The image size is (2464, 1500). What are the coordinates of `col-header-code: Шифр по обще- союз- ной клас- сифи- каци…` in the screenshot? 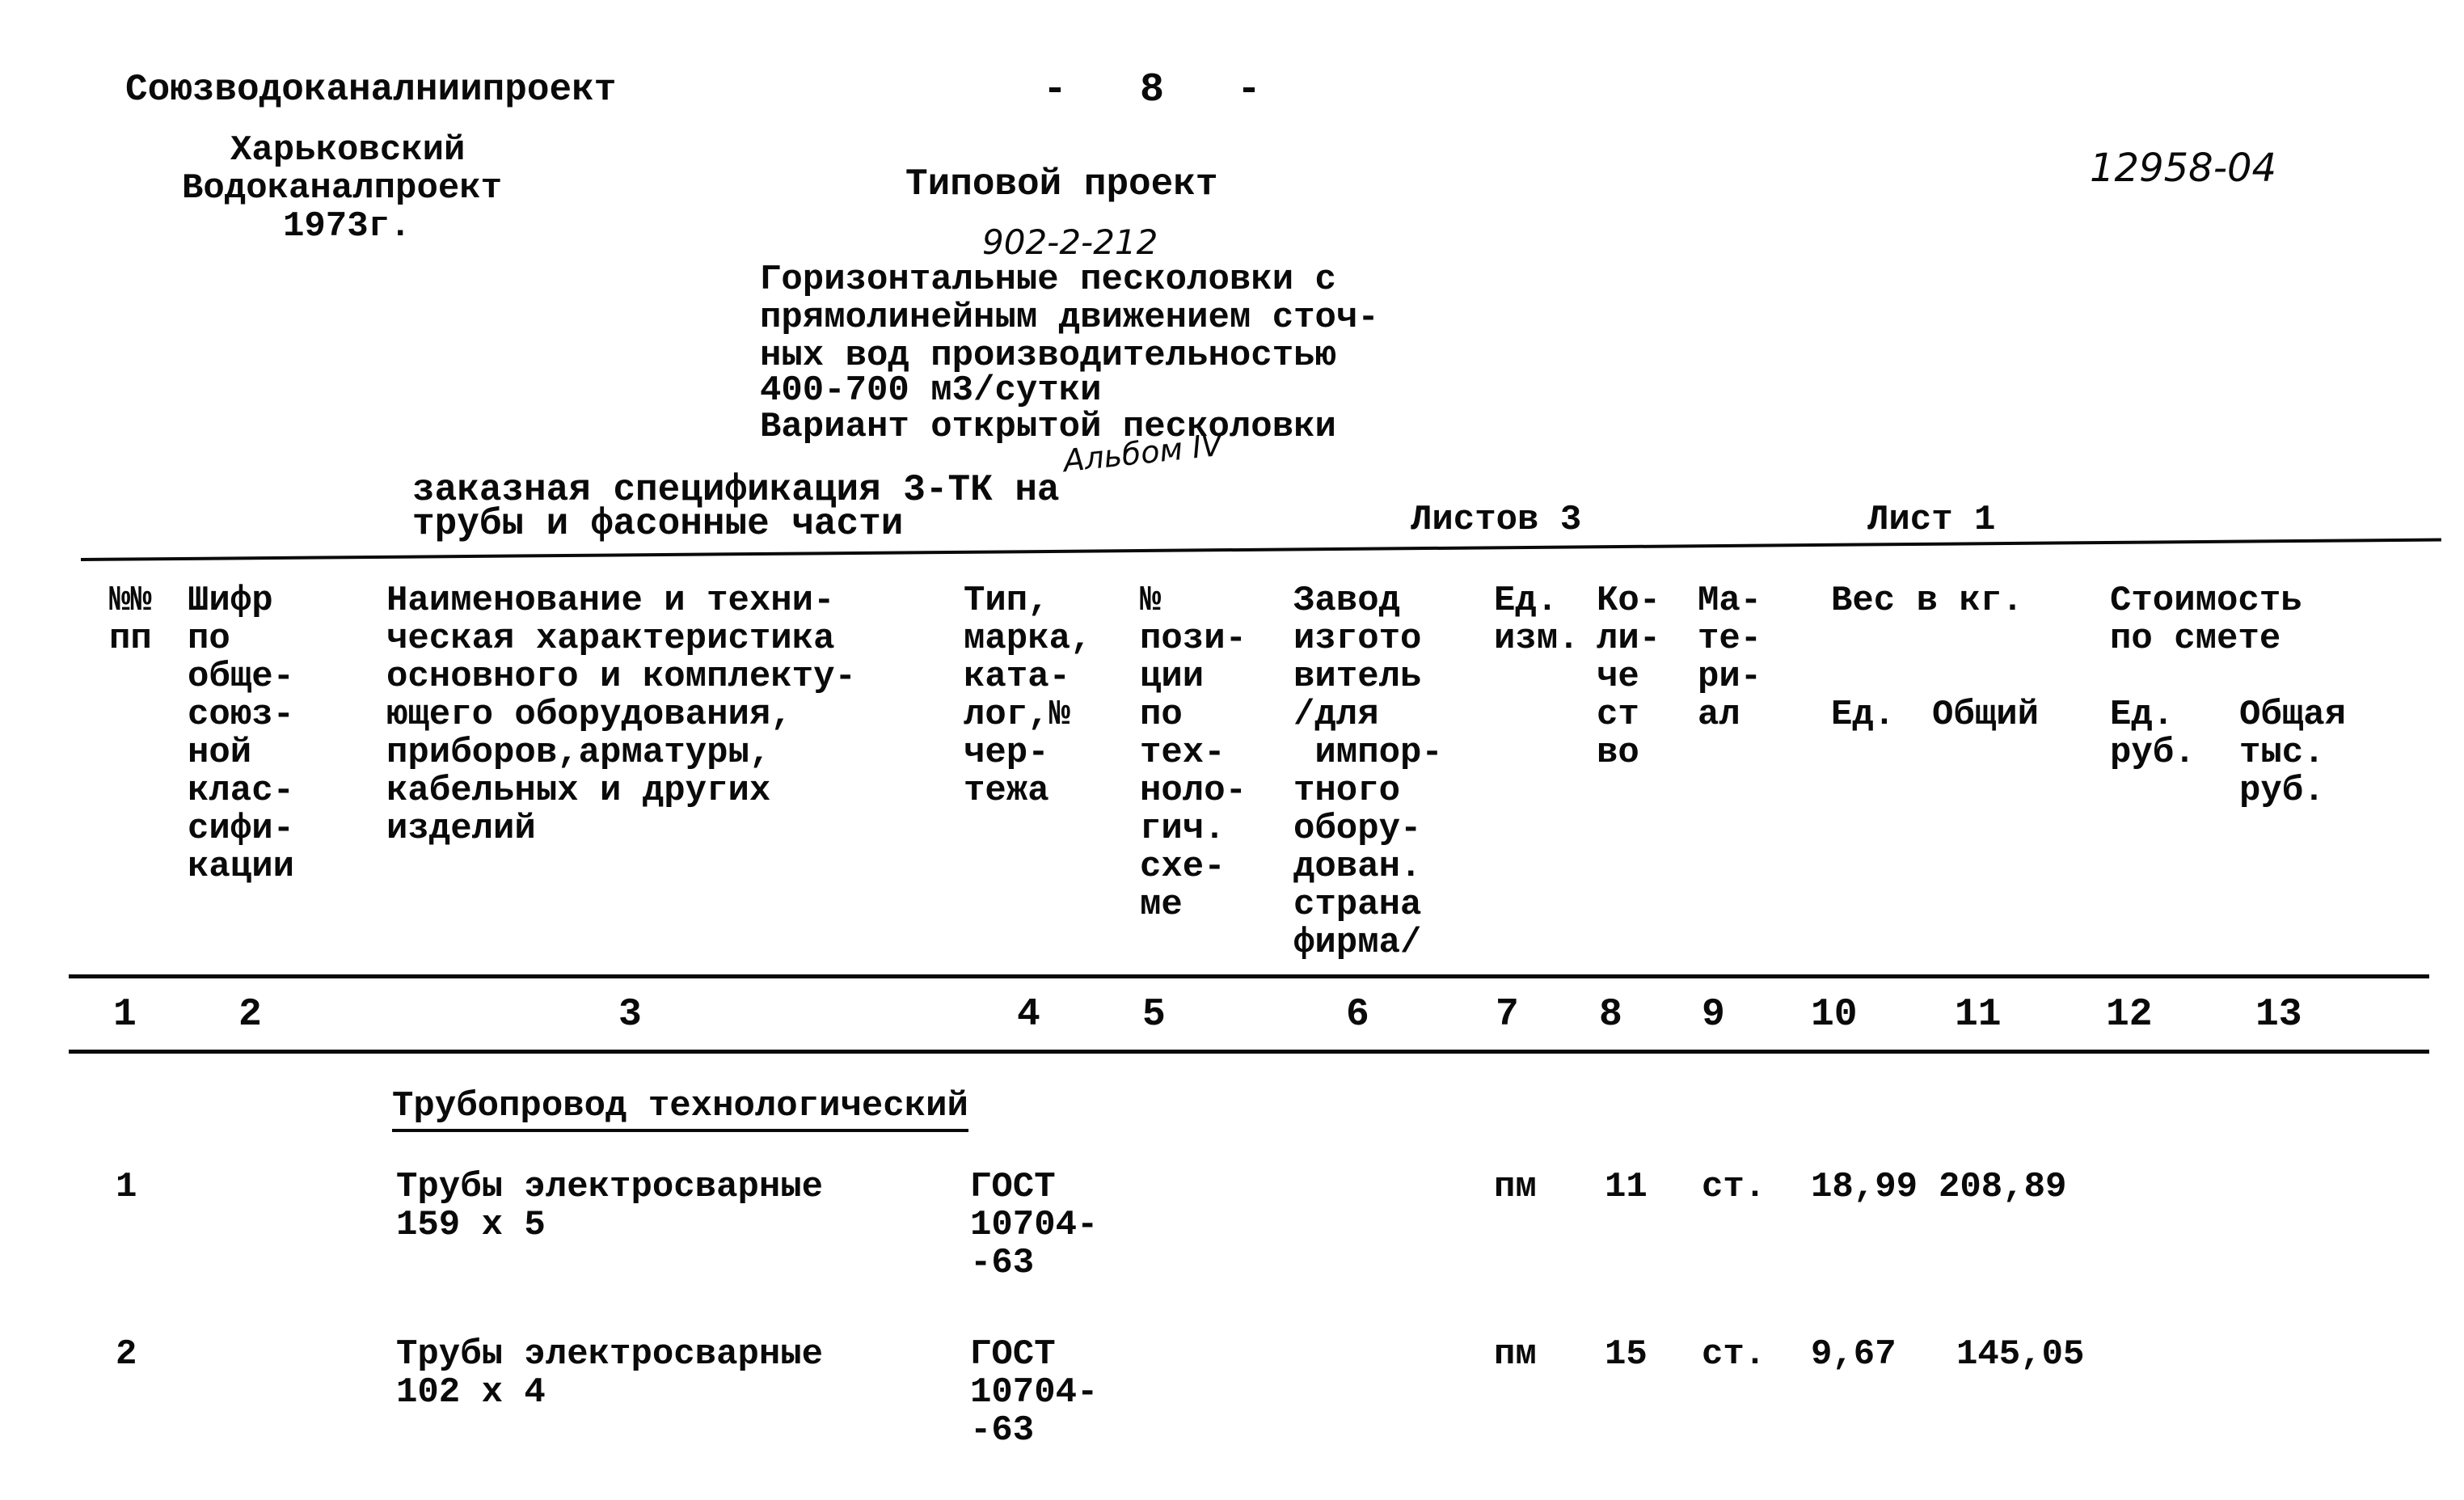 It's located at (242, 734).